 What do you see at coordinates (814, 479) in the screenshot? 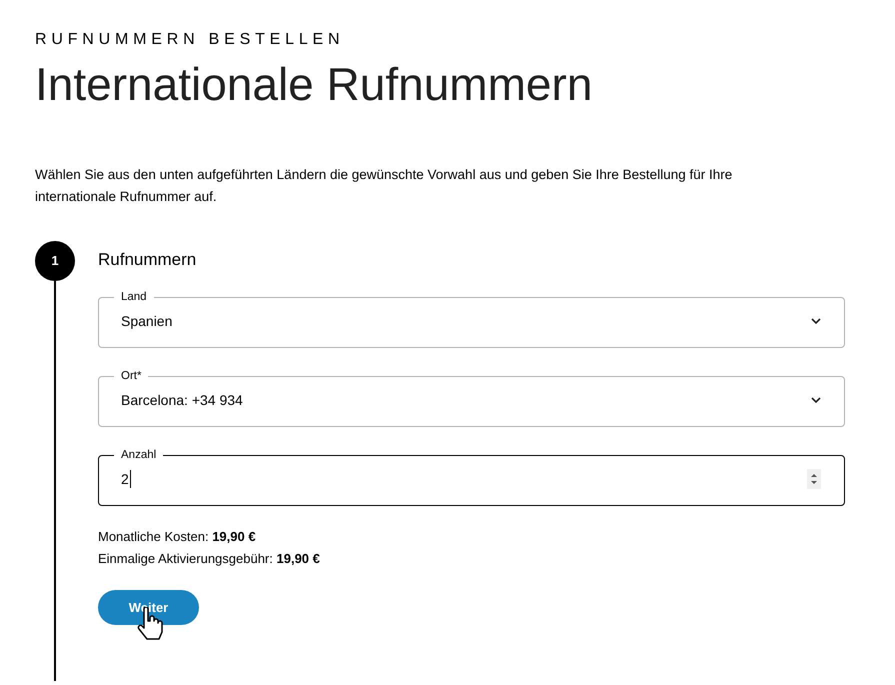
I see `spinner-icon` at bounding box center [814, 479].